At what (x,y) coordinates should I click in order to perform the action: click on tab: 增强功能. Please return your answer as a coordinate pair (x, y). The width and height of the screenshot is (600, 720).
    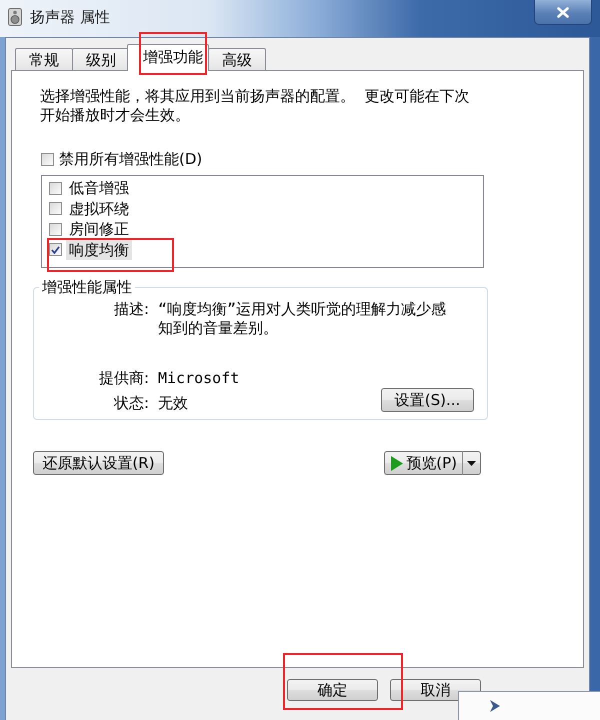
    Looking at the image, I should click on (168, 57).